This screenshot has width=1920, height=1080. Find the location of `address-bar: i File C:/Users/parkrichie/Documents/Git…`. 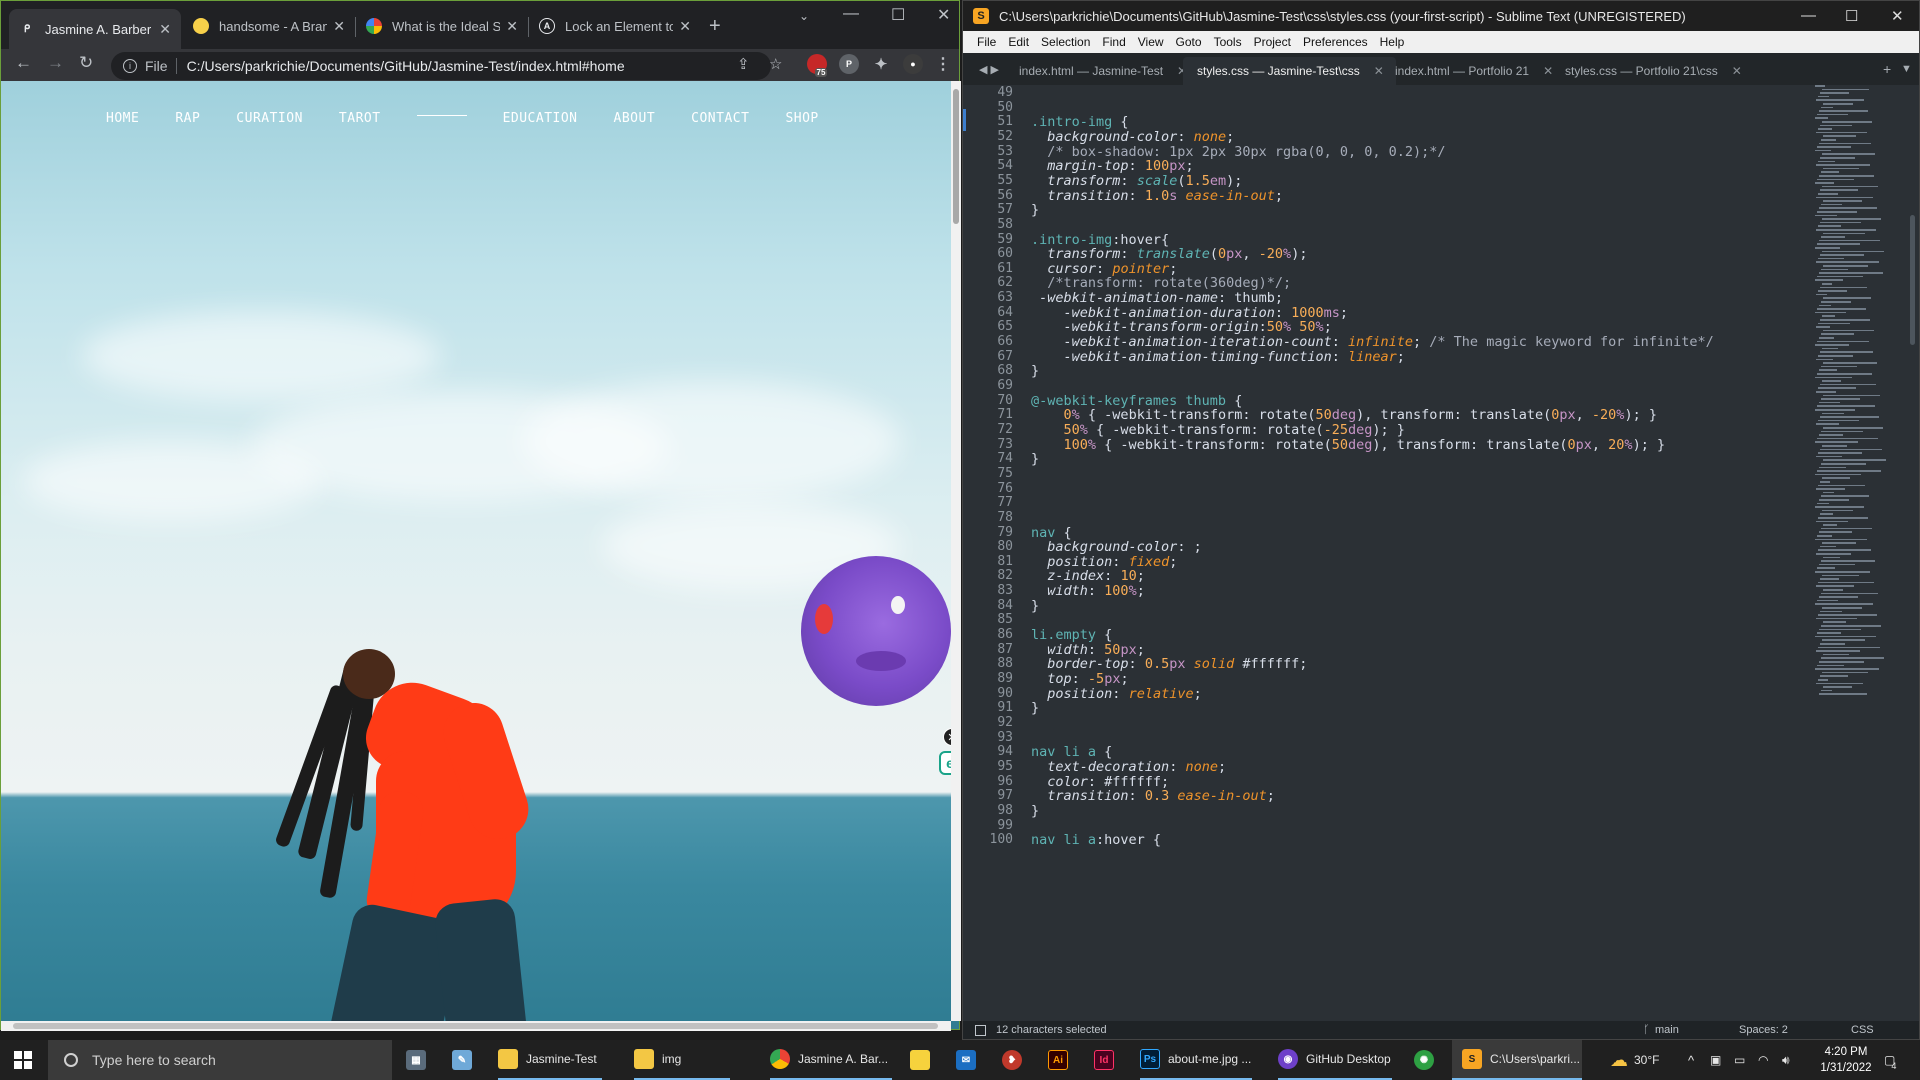

address-bar: i File C:/Users/parkrichie/Documents/Git… is located at coordinates (441, 66).